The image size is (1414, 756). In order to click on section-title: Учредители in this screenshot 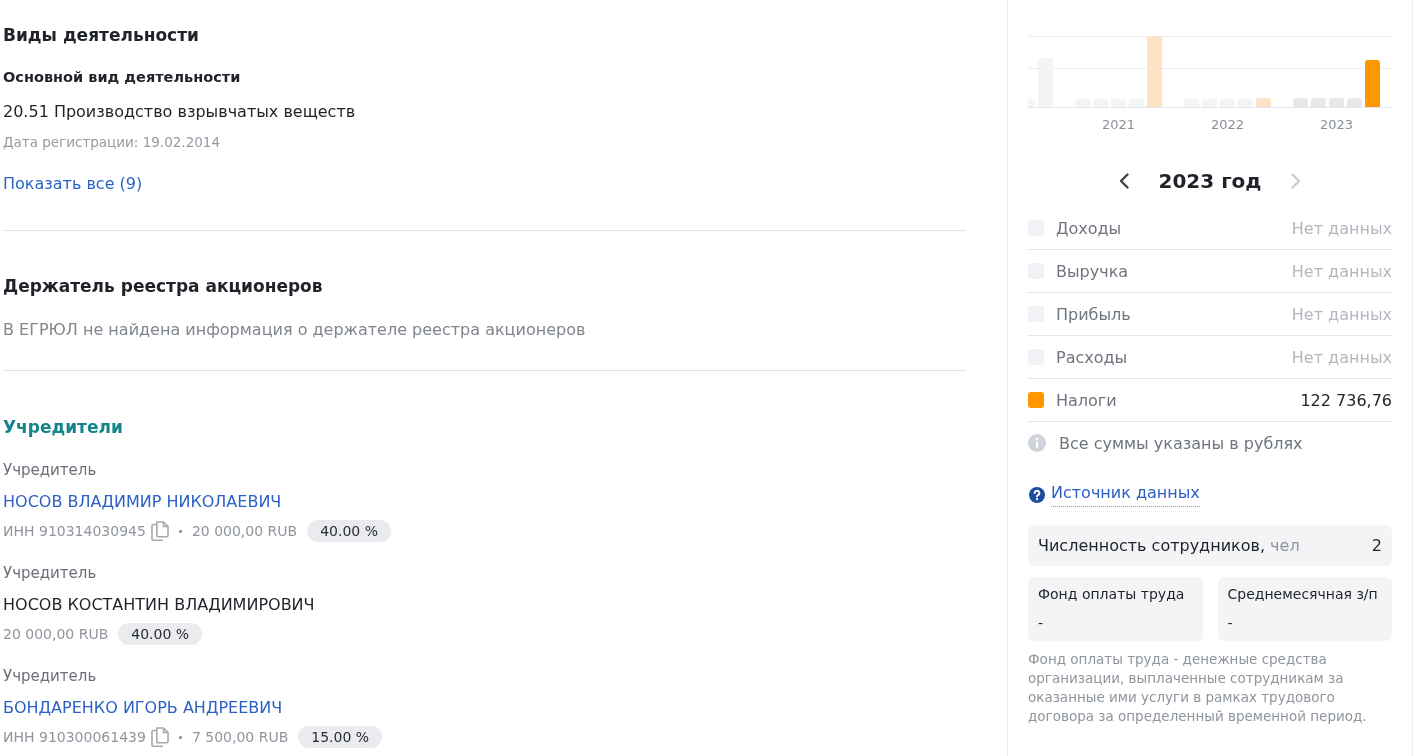, I will do `click(63, 427)`.